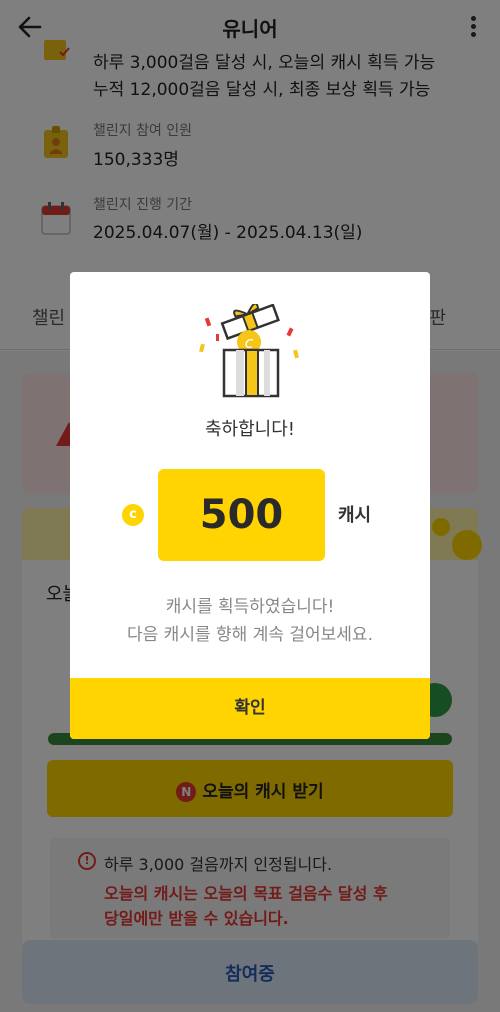  What do you see at coordinates (250, 635) in the screenshot?
I see `reward-description-2: 다음 캐시를 향해 계속 걸어보세요.` at bounding box center [250, 635].